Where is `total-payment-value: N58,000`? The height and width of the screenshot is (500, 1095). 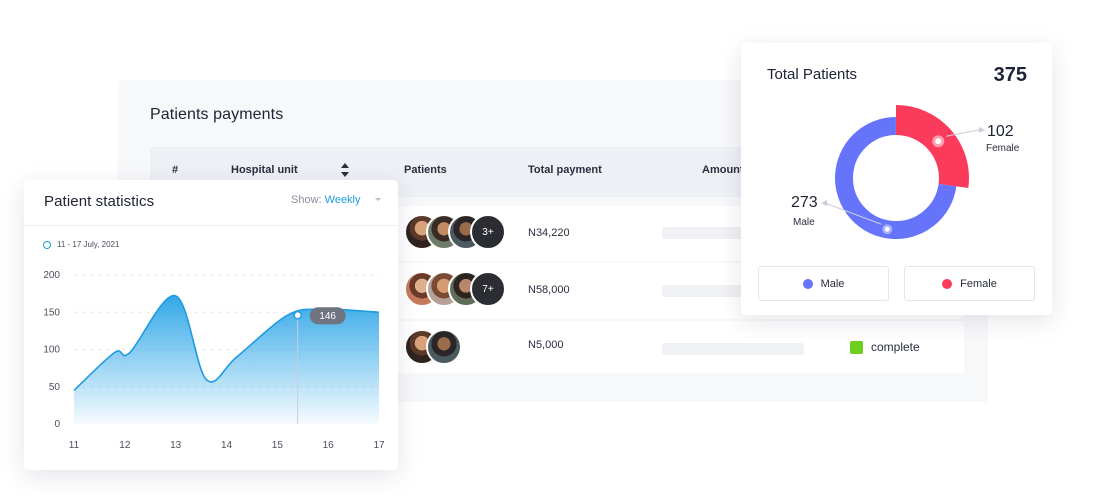
total-payment-value: N58,000 is located at coordinates (549, 290).